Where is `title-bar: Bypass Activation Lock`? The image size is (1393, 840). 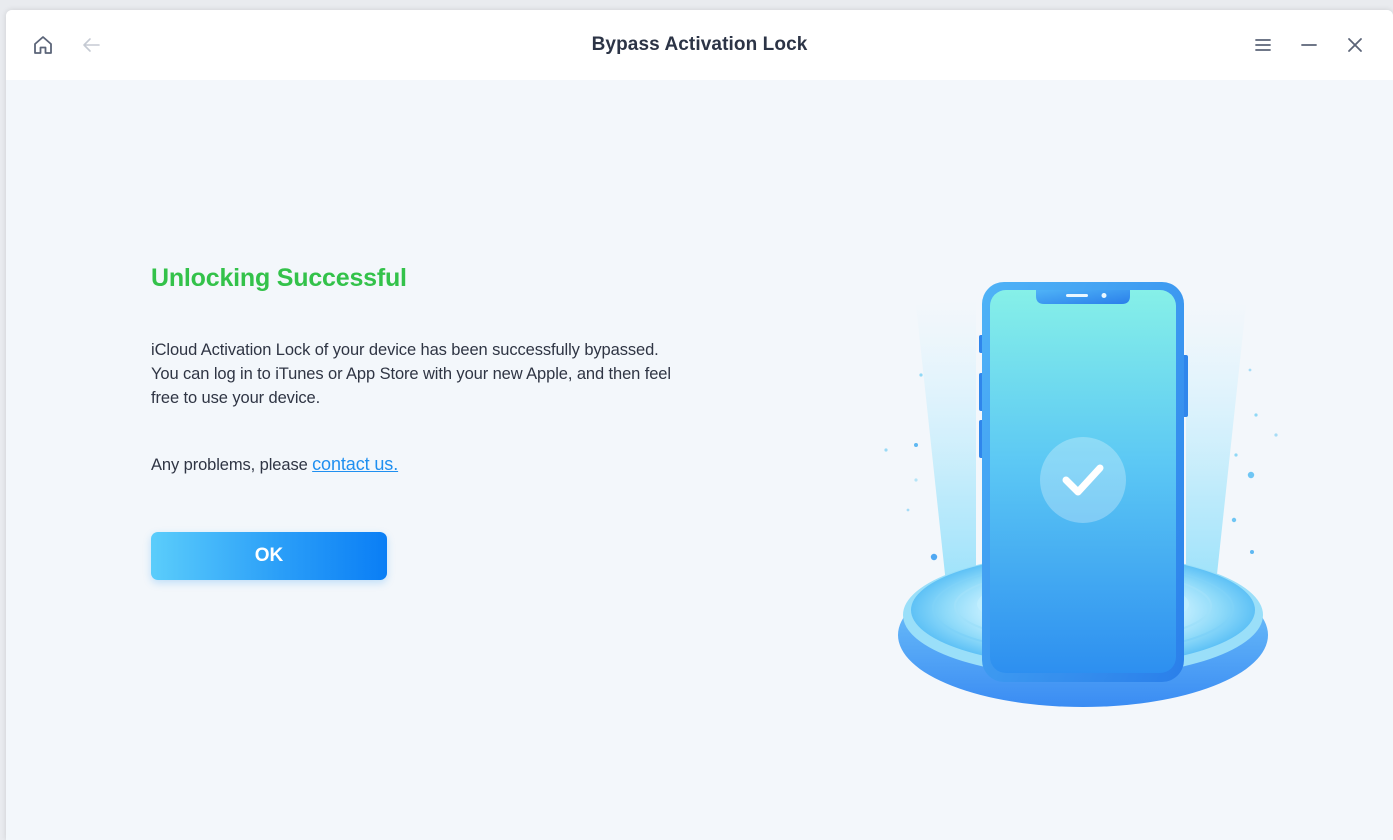 title-bar: Bypass Activation Lock is located at coordinates (699, 45).